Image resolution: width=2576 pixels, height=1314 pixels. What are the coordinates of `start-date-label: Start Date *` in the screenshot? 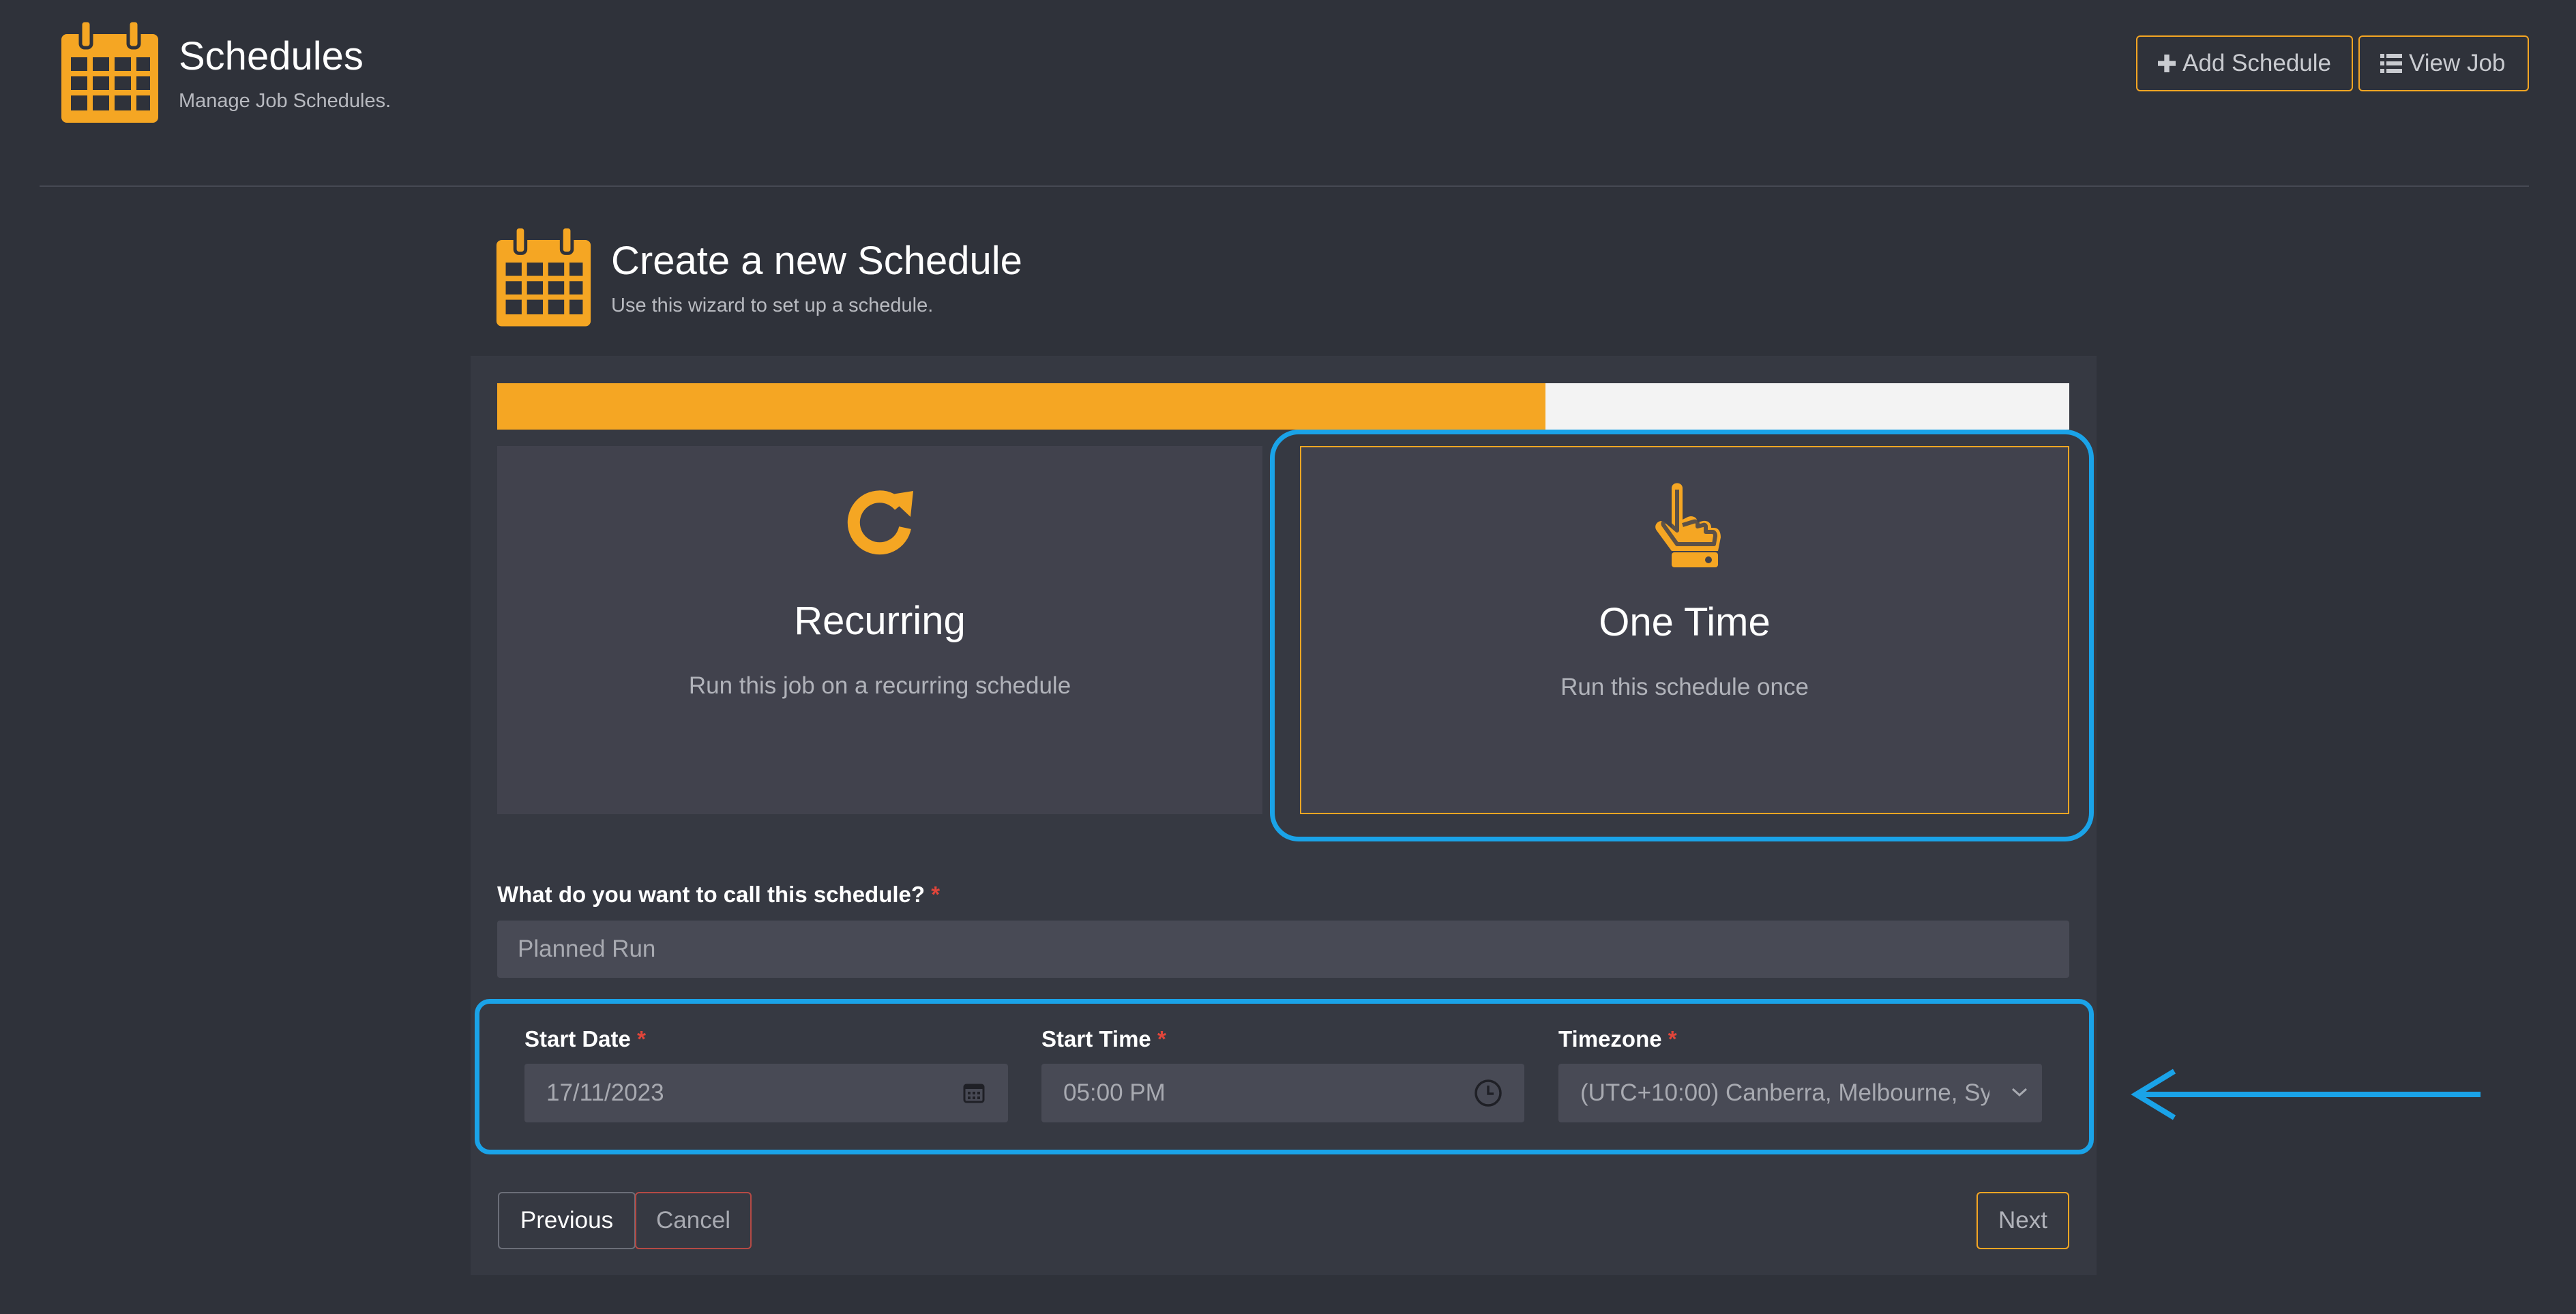 It's located at (585, 1039).